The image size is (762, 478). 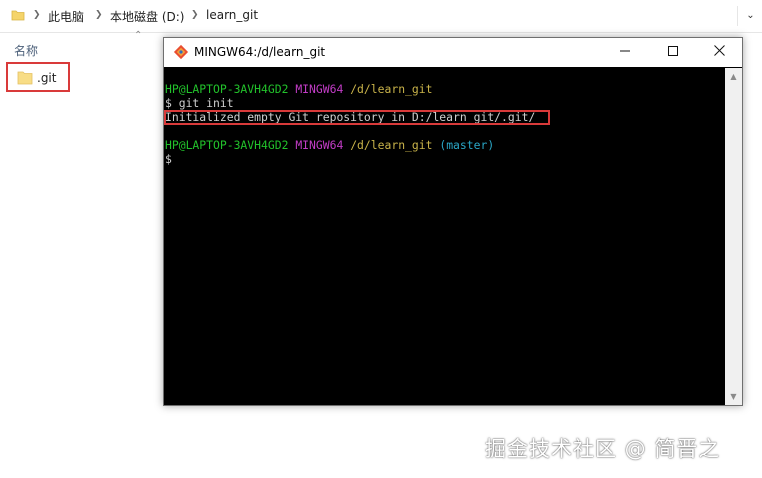 What do you see at coordinates (719, 52) in the screenshot?
I see `close-button` at bounding box center [719, 52].